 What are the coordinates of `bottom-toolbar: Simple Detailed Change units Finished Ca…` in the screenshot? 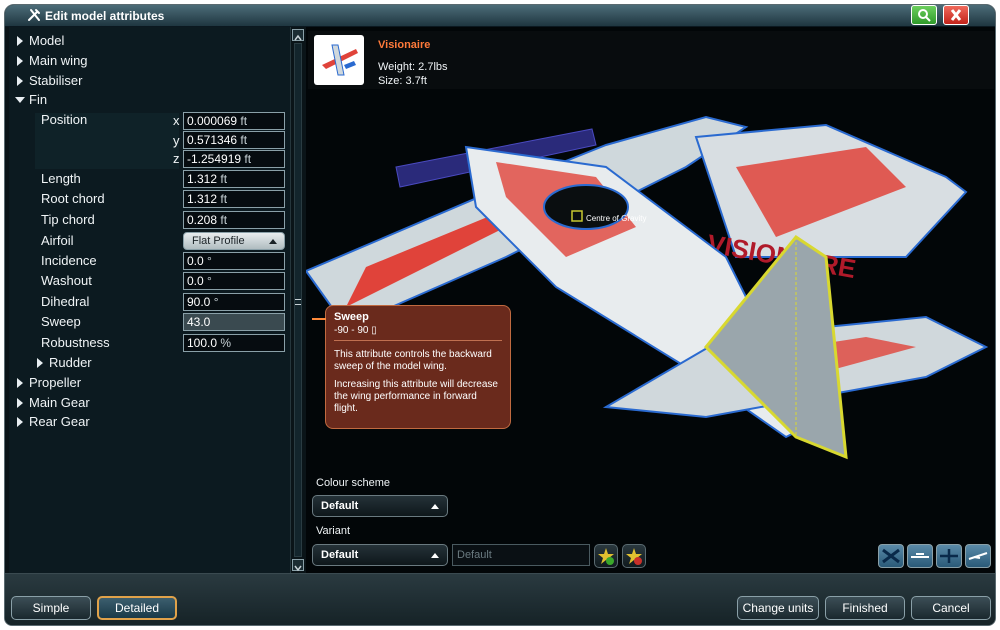 It's located at (500, 599).